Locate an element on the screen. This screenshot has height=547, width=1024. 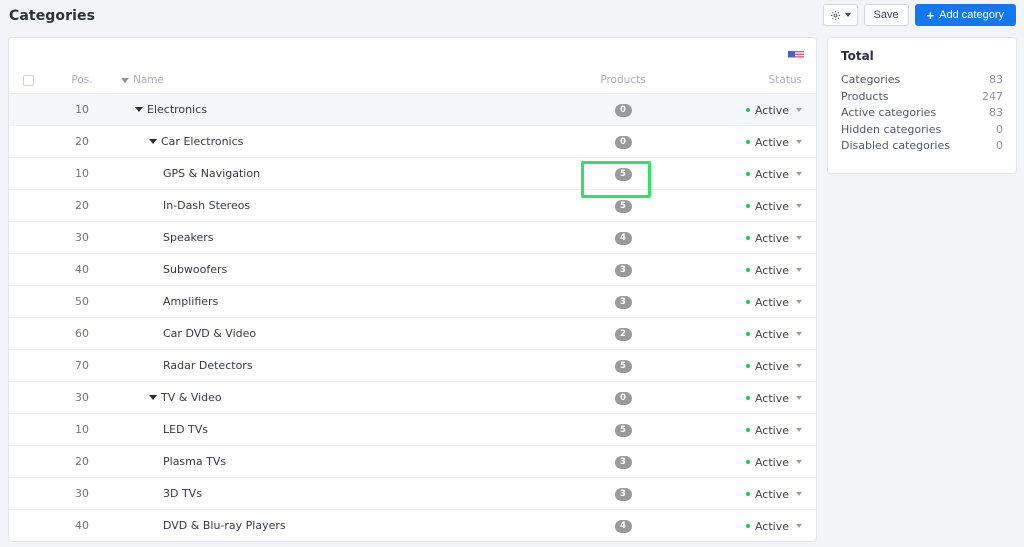
row-name-cell: GPS & Navigation is located at coordinates (329, 173).